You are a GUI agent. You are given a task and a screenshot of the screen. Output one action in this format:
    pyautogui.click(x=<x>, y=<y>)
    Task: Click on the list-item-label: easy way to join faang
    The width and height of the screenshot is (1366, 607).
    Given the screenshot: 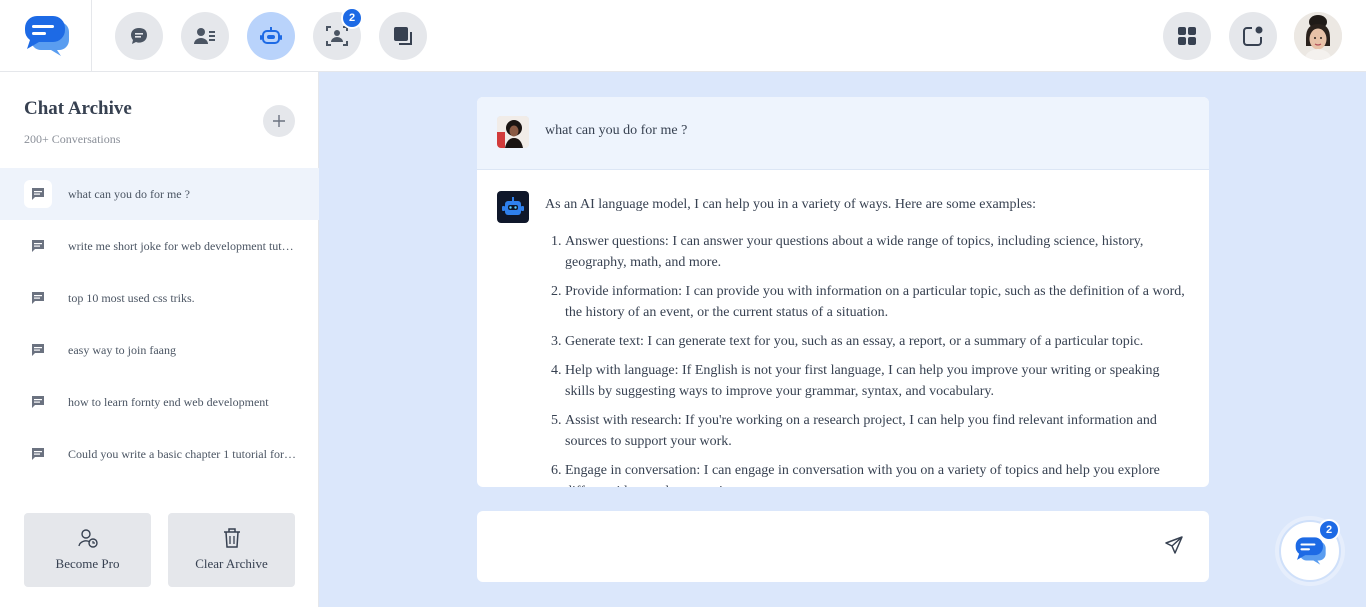 What is the action you would take?
    pyautogui.click(x=122, y=349)
    